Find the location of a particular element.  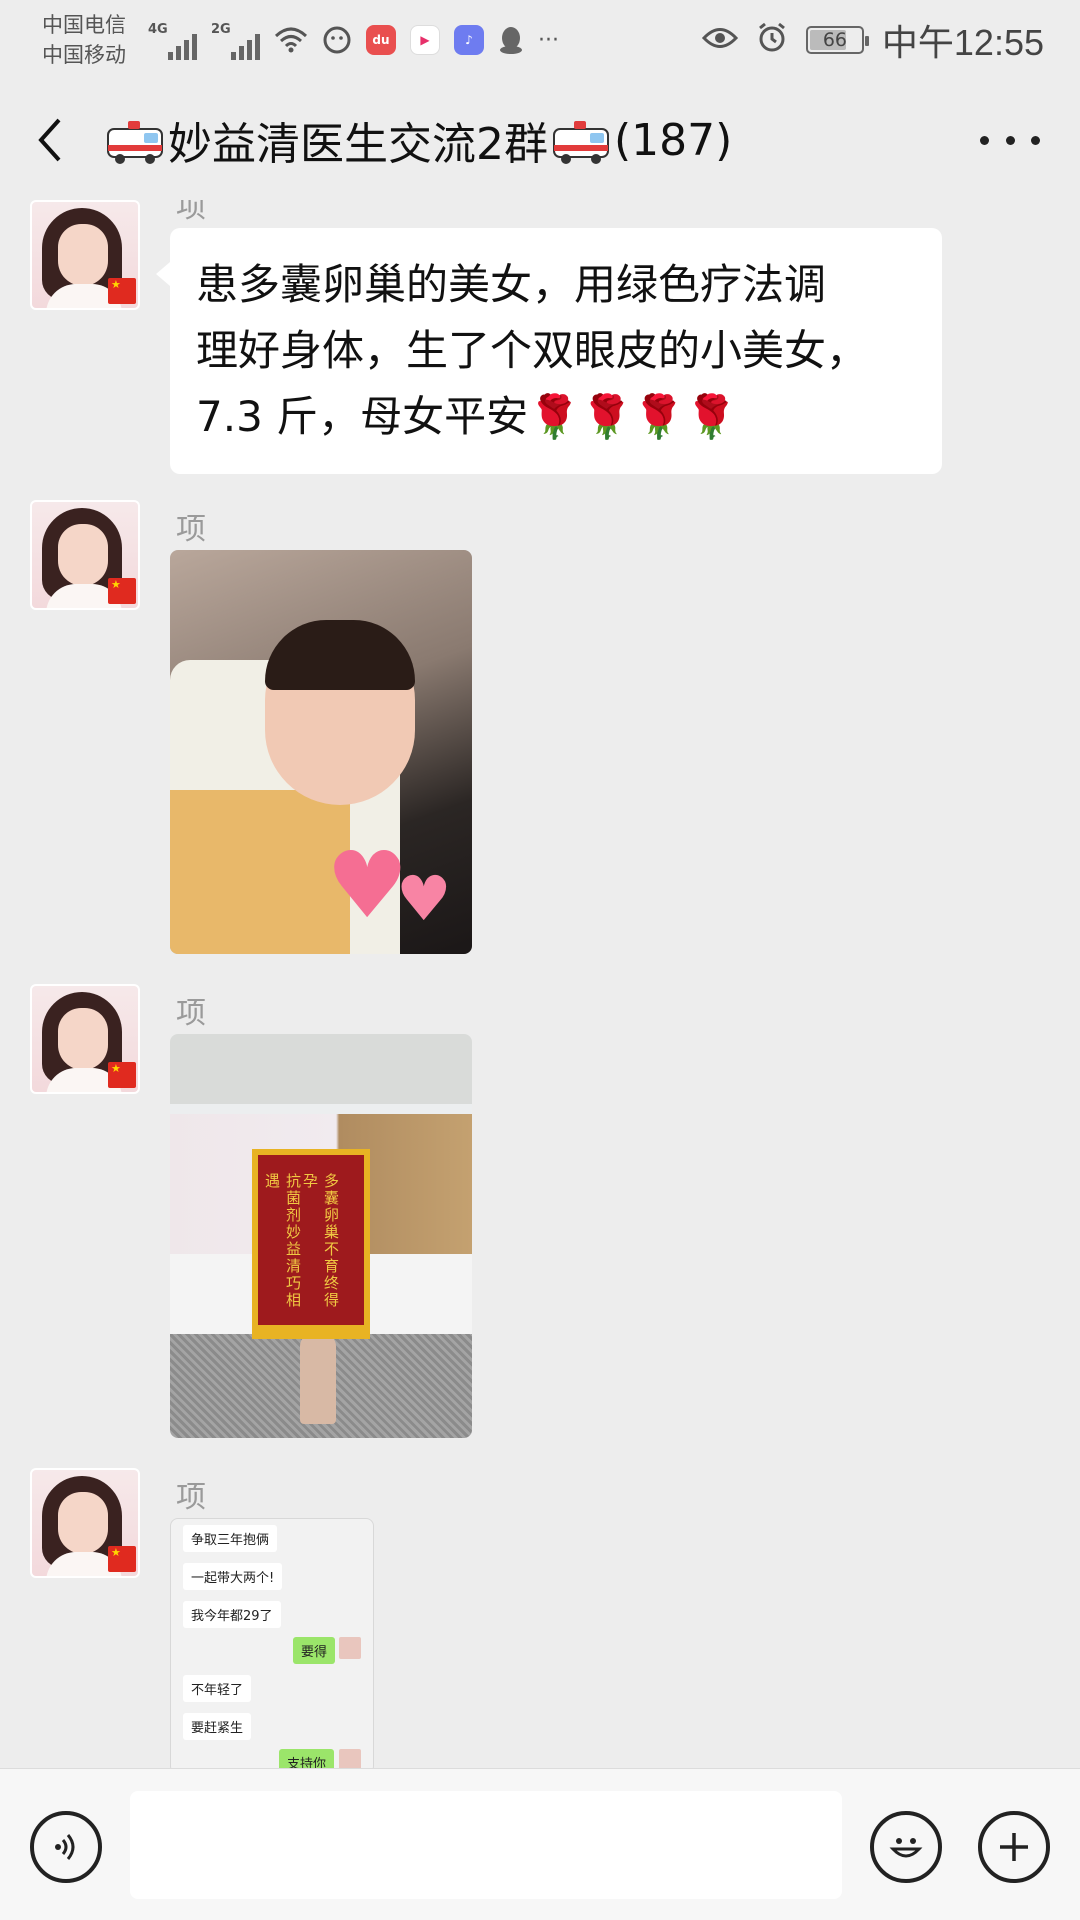

chat-title-text: 妙益清医生交流2群 is located at coordinates (358, 144).